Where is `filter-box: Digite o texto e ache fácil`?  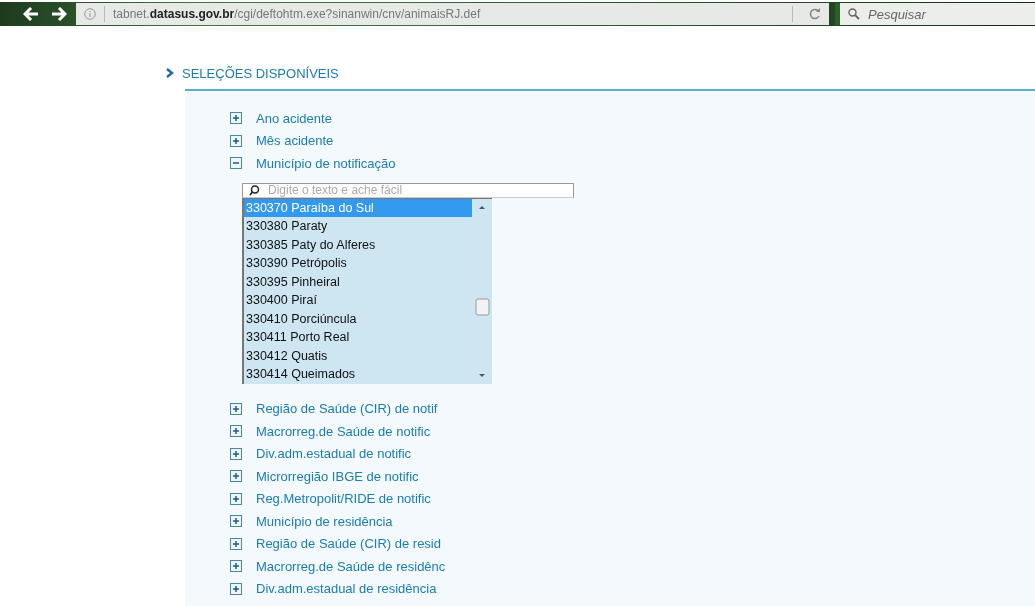
filter-box: Digite o texto e ache fácil is located at coordinates (408, 190).